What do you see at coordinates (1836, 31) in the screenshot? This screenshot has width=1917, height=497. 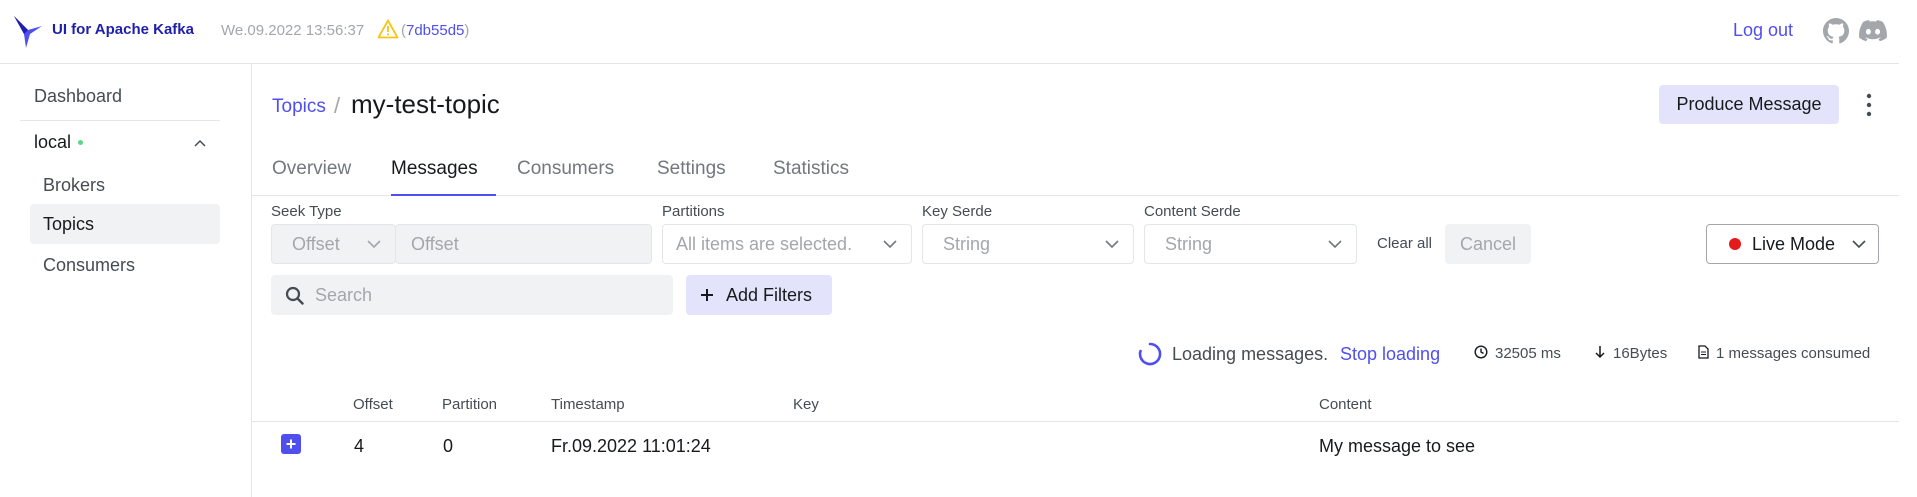 I see `github-icon` at bounding box center [1836, 31].